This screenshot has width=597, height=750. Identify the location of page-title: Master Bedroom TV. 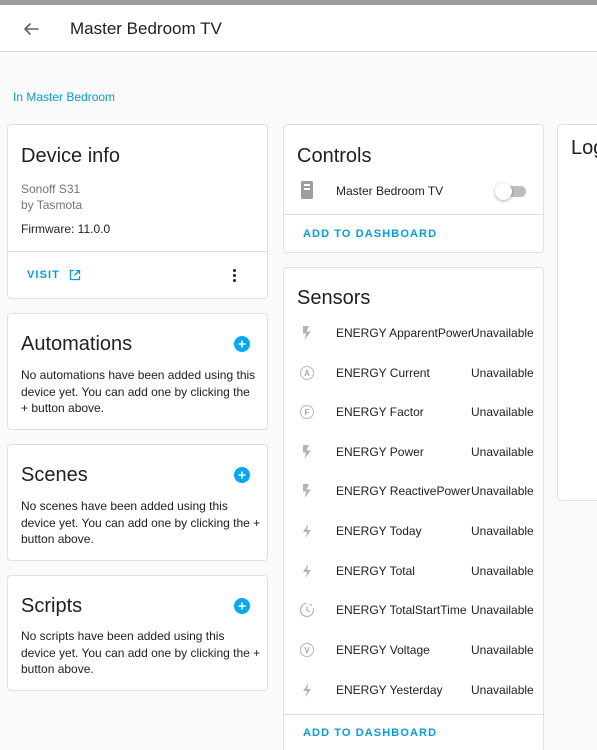
(146, 28).